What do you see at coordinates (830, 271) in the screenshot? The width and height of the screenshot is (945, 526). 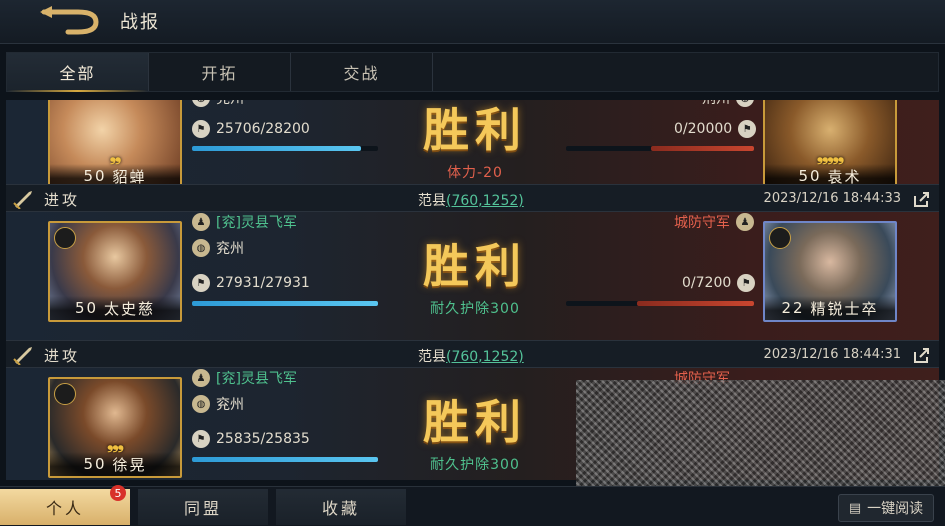 I see `defender-portrait: 22 精锐士卒` at bounding box center [830, 271].